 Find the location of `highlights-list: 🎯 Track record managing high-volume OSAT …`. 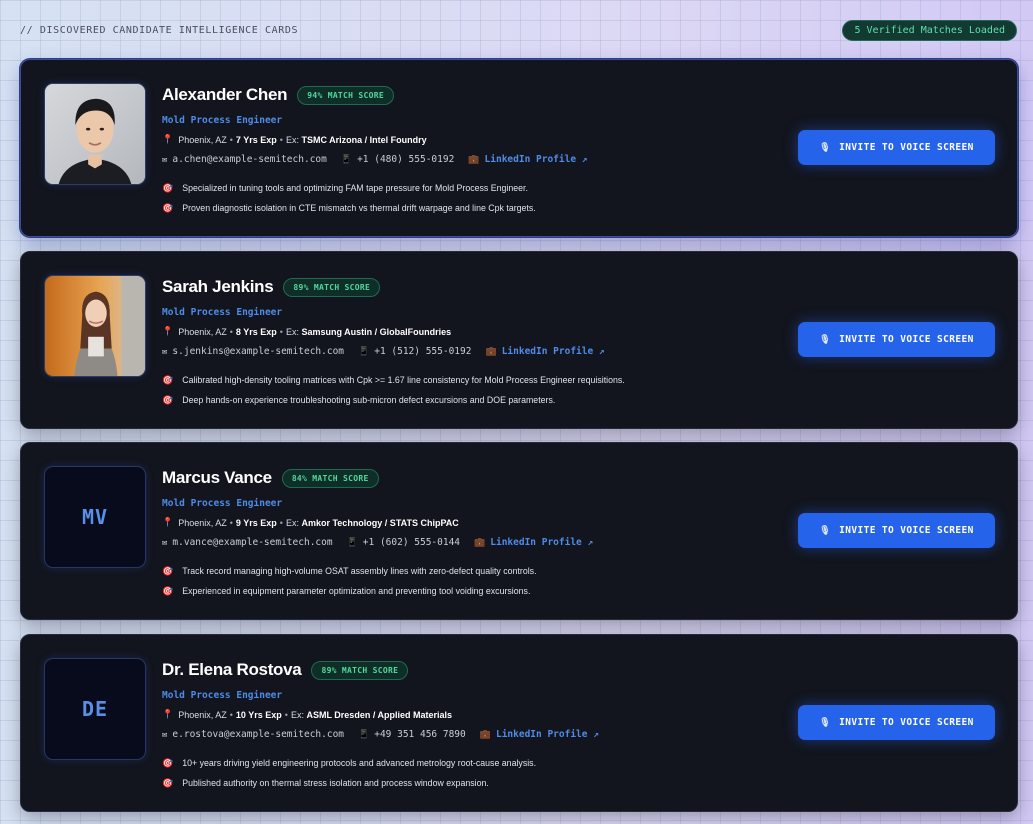

highlights-list: 🎯 Track record managing high-volume OSAT … is located at coordinates (474, 581).